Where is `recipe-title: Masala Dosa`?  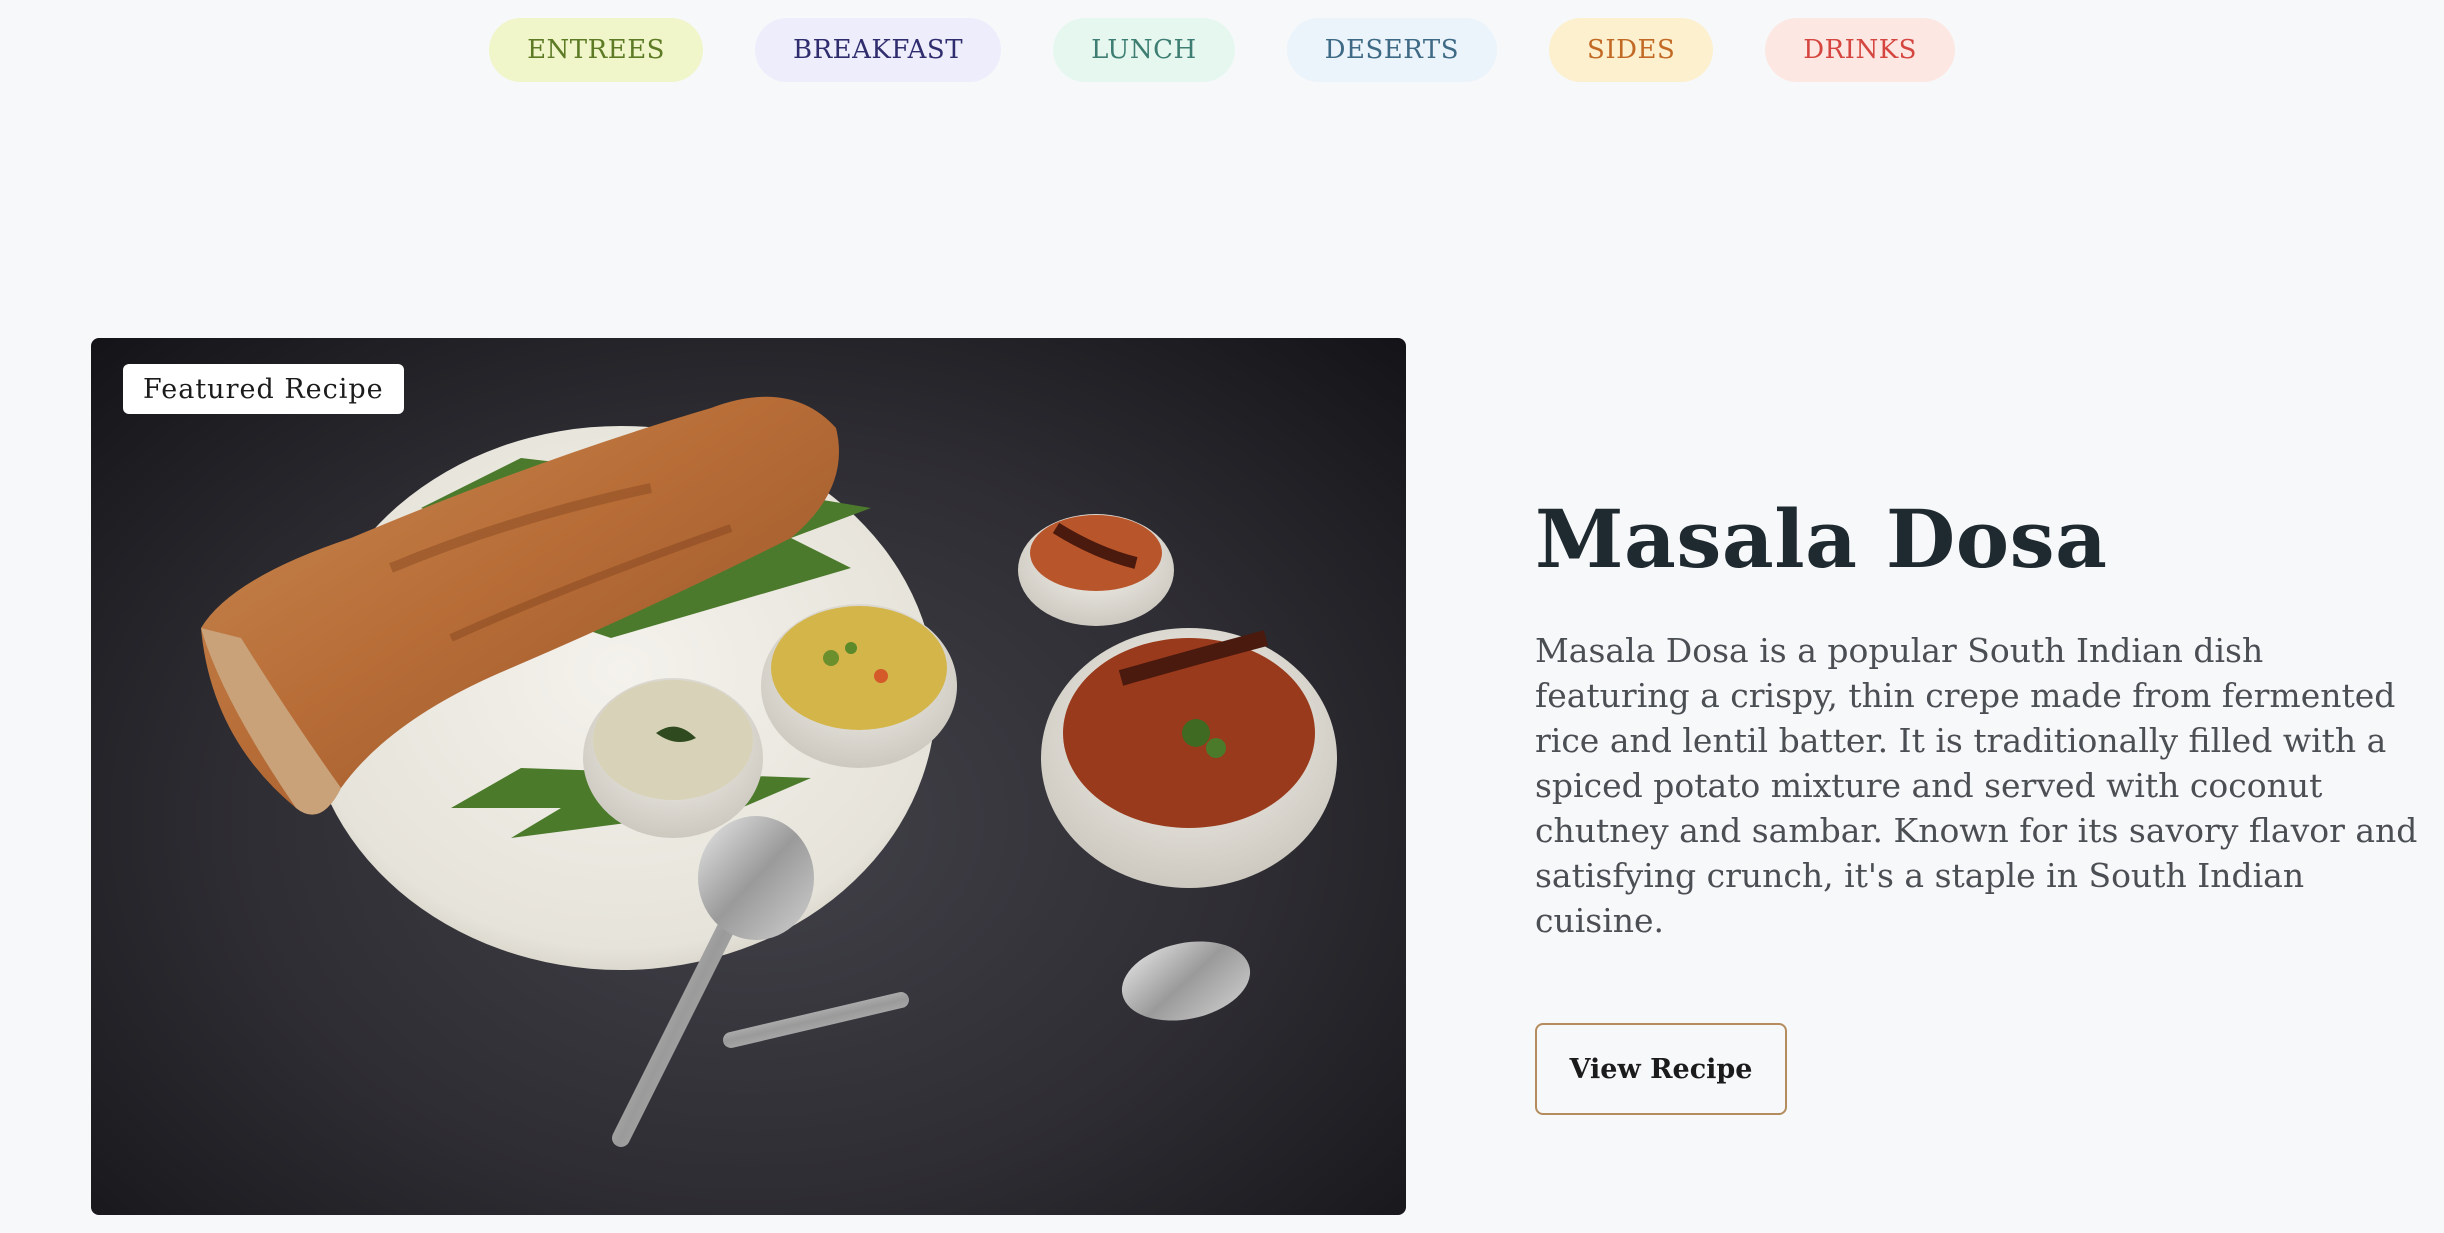
recipe-title: Masala Dosa is located at coordinates (1821, 539).